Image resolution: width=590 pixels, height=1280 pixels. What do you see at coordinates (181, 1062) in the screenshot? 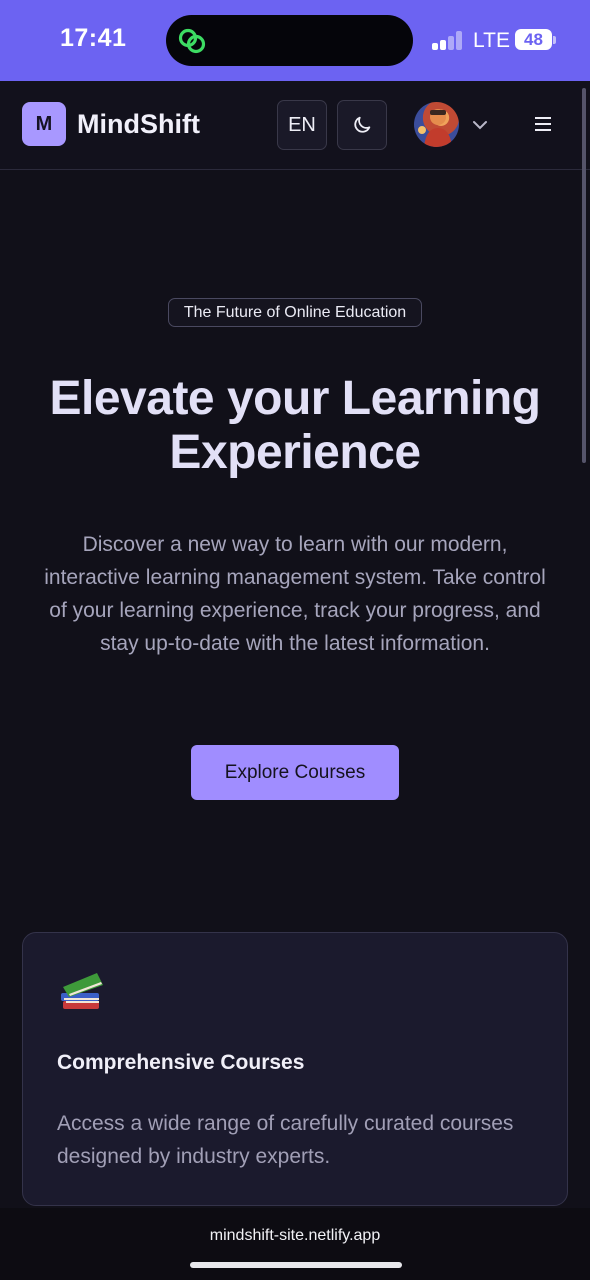
I see `feature-card-title: Comprehensive Courses` at bounding box center [181, 1062].